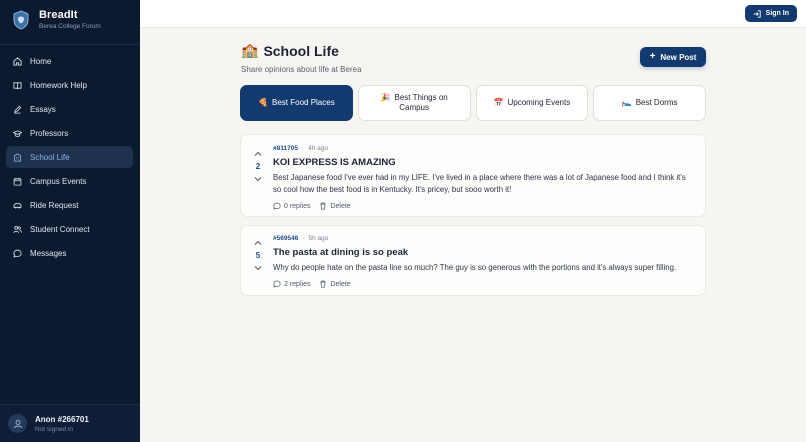 This screenshot has height=442, width=806. Describe the element at coordinates (297, 284) in the screenshot. I see `replies-label: 2 replies` at that location.